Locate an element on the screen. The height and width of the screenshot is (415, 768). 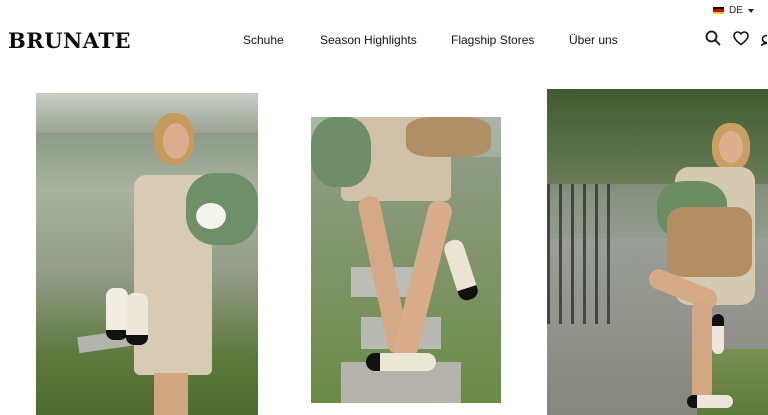
account-icon is located at coordinates (764, 38).